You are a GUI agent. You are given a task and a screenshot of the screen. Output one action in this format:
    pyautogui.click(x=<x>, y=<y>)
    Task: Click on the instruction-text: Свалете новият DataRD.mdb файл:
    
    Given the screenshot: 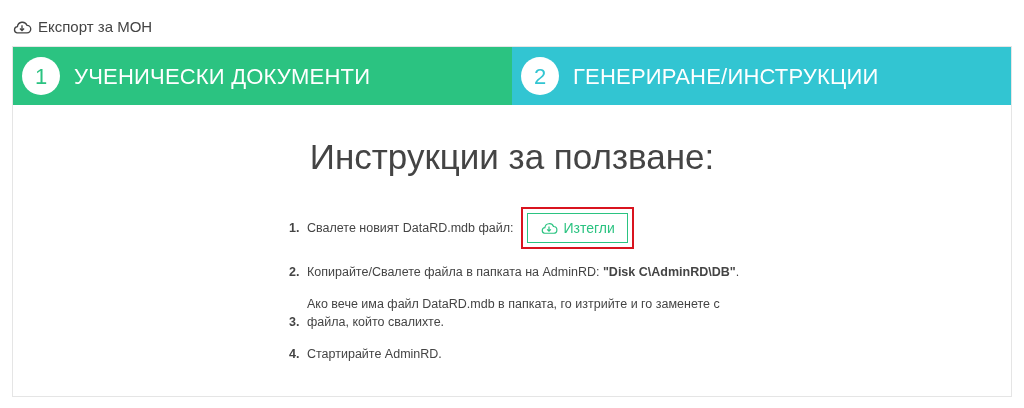 What is the action you would take?
    pyautogui.click(x=410, y=228)
    